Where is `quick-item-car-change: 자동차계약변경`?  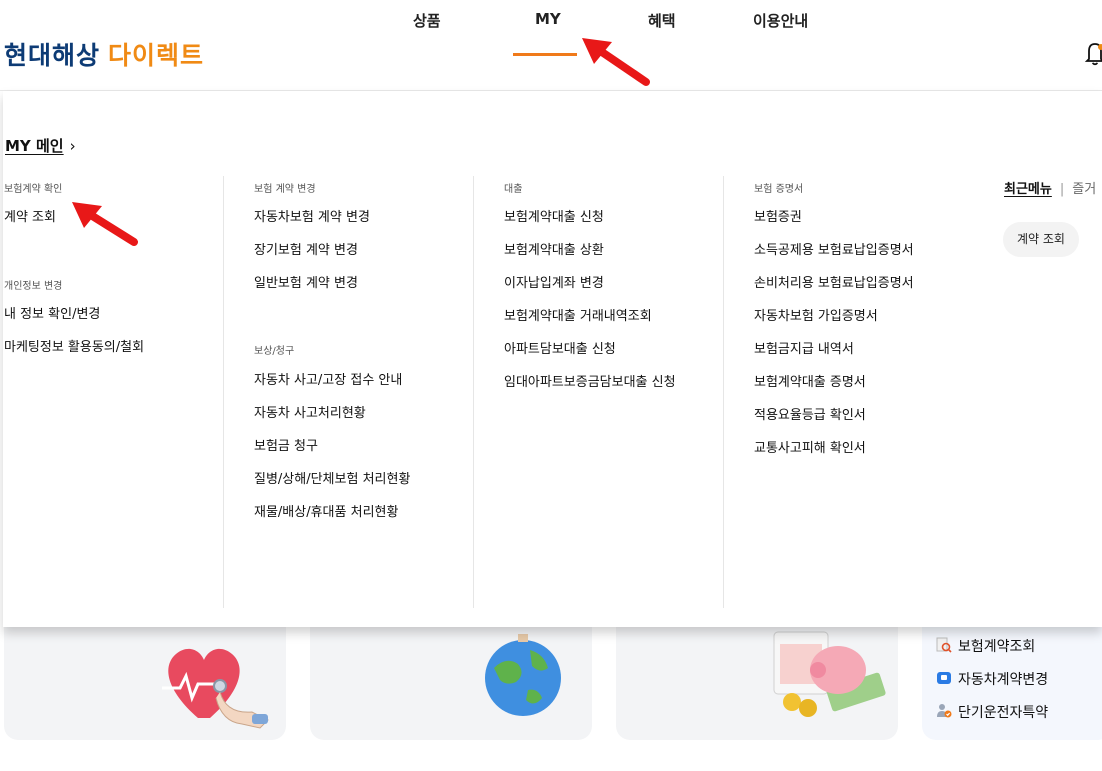 quick-item-car-change: 자동차계약변경 is located at coordinates (993, 679).